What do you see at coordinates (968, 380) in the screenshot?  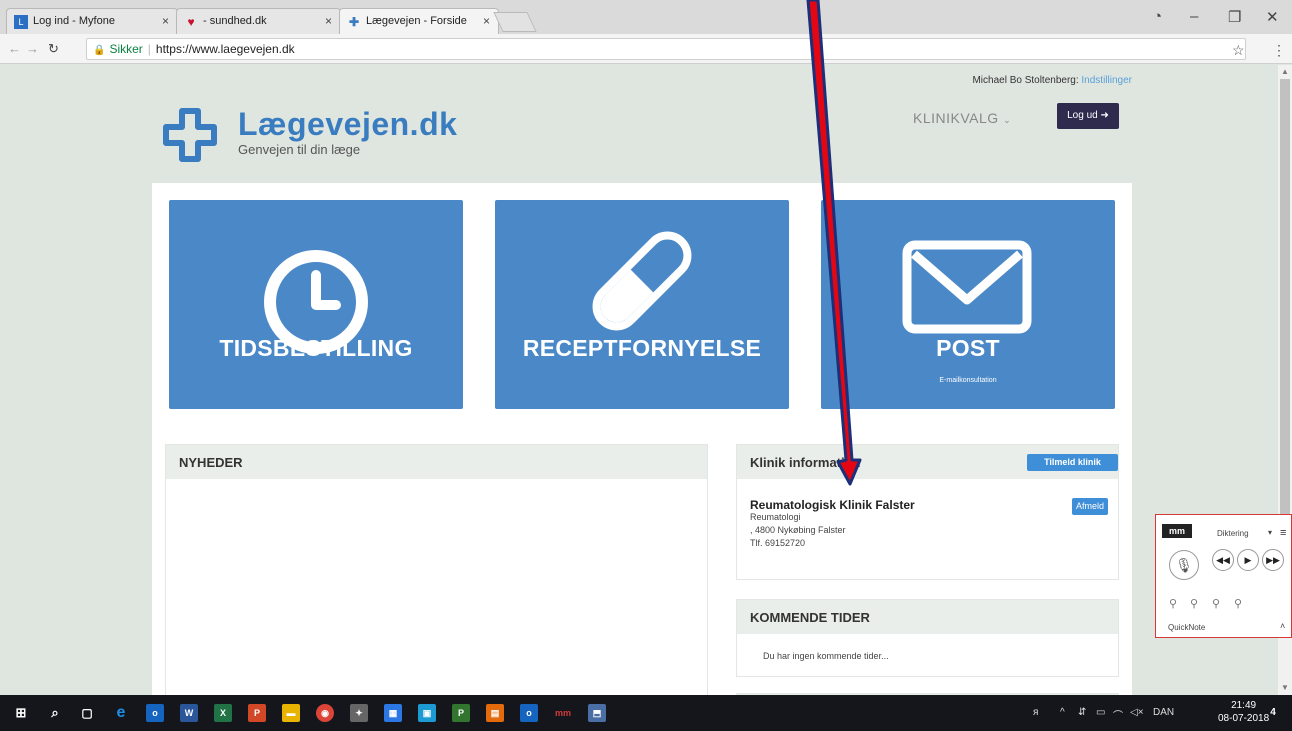 I see `tile-sublabel: E-mailkonsultation` at bounding box center [968, 380].